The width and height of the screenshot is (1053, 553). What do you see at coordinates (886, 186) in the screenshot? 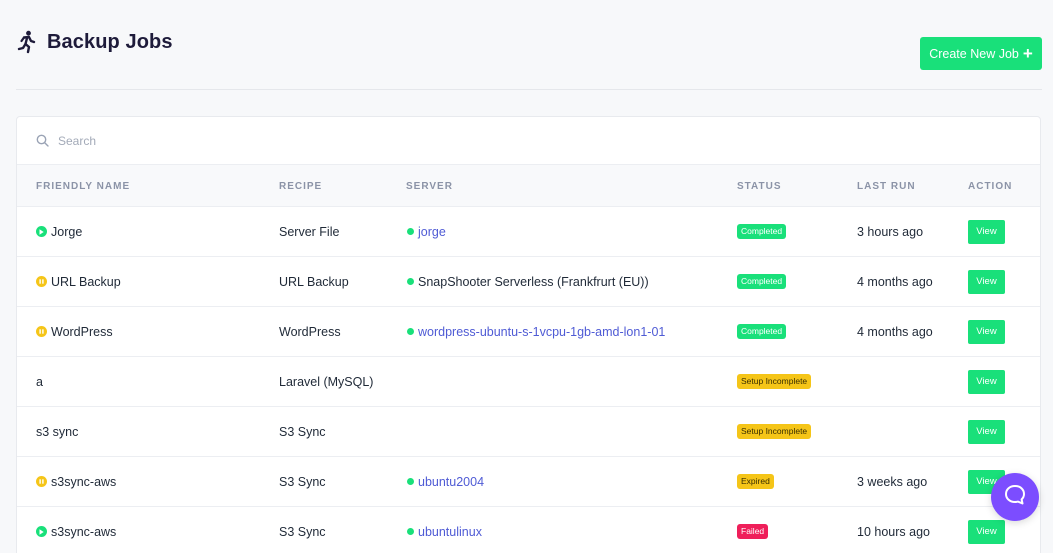
I see `column-header-last-run: LAST RUN` at bounding box center [886, 186].